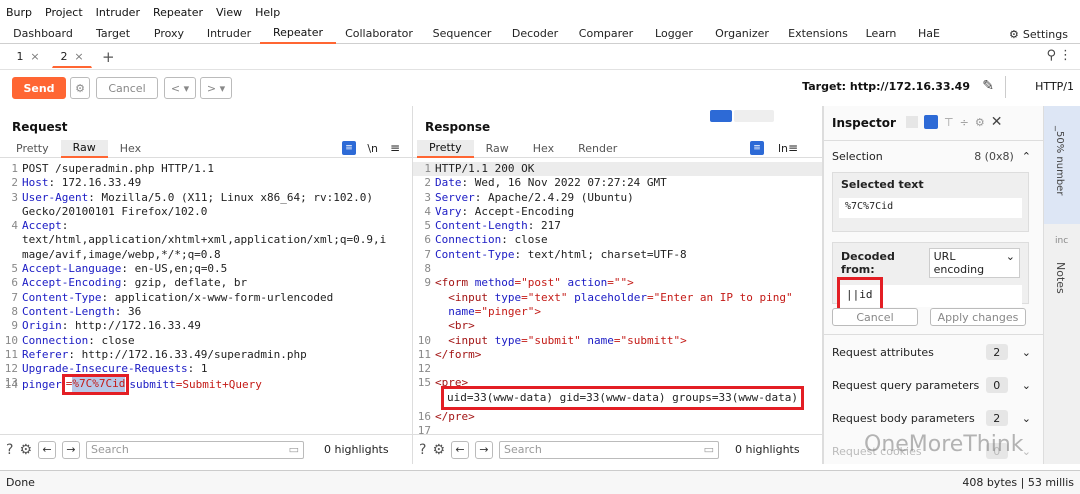  Describe the element at coordinates (427, 168) in the screenshot. I see `line-number: 1` at that location.